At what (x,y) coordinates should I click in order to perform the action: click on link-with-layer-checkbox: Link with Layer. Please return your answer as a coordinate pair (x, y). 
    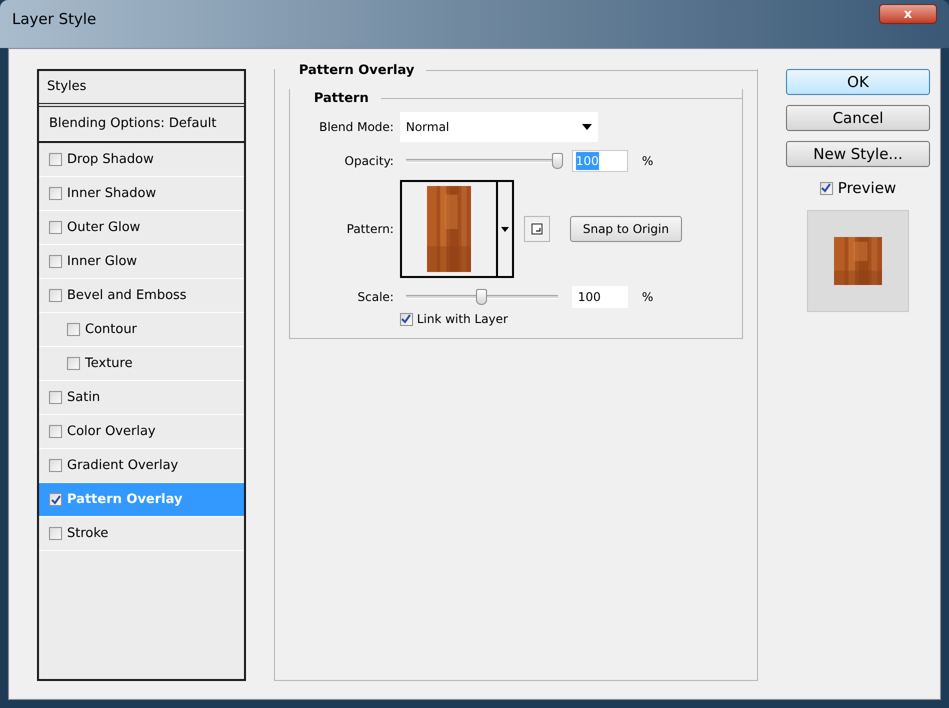
    Looking at the image, I should click on (571, 319).